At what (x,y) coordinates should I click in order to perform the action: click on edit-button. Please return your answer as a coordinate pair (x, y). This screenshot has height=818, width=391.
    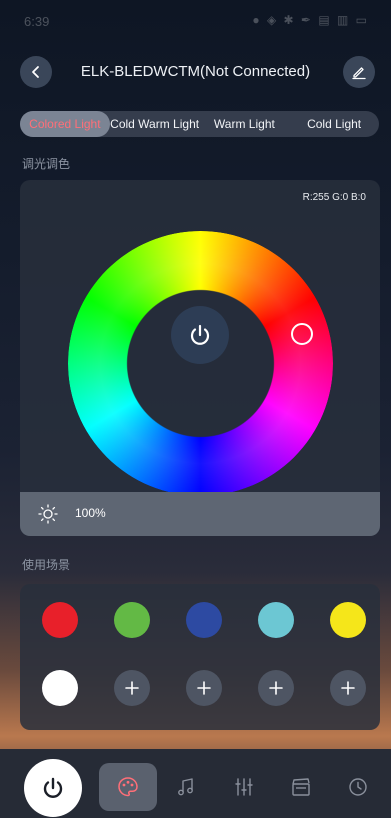
    Looking at the image, I should click on (359, 72).